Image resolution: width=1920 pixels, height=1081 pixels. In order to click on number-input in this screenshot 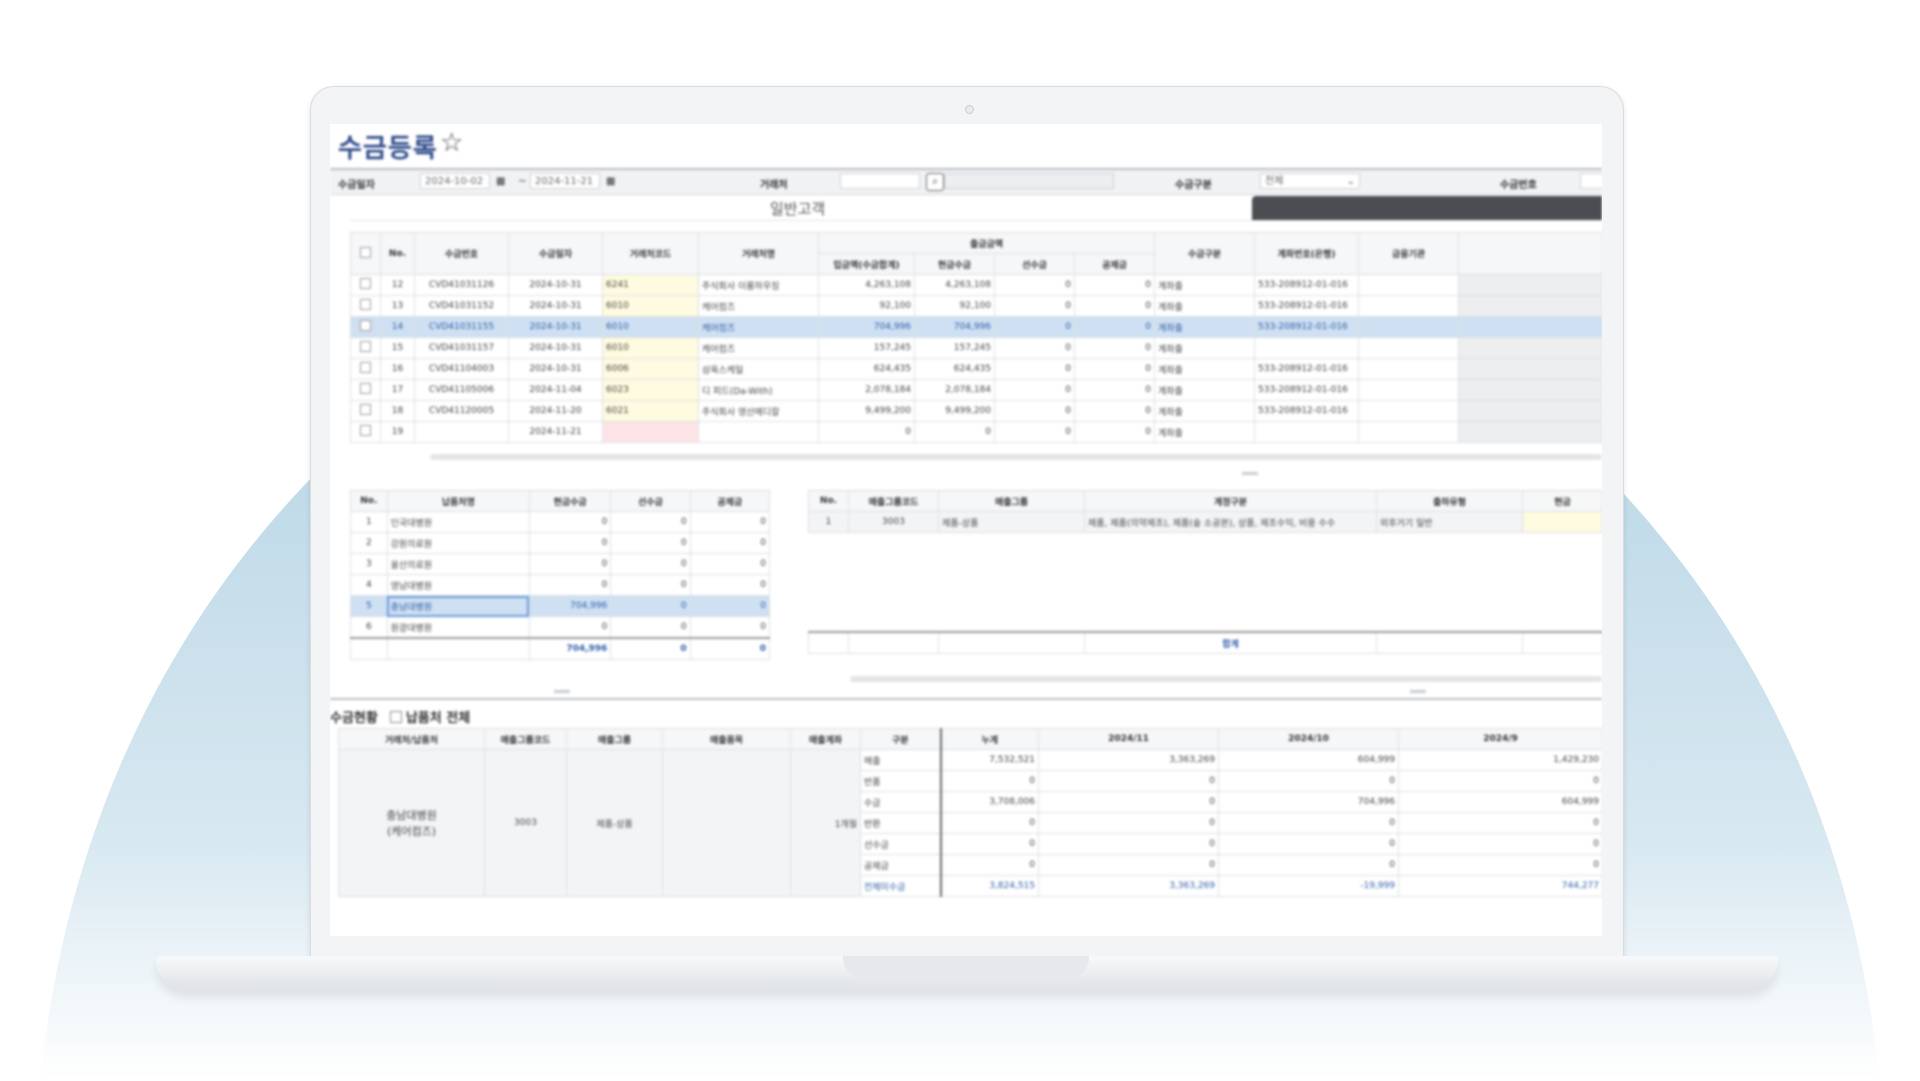, I will do `click(1591, 181)`.